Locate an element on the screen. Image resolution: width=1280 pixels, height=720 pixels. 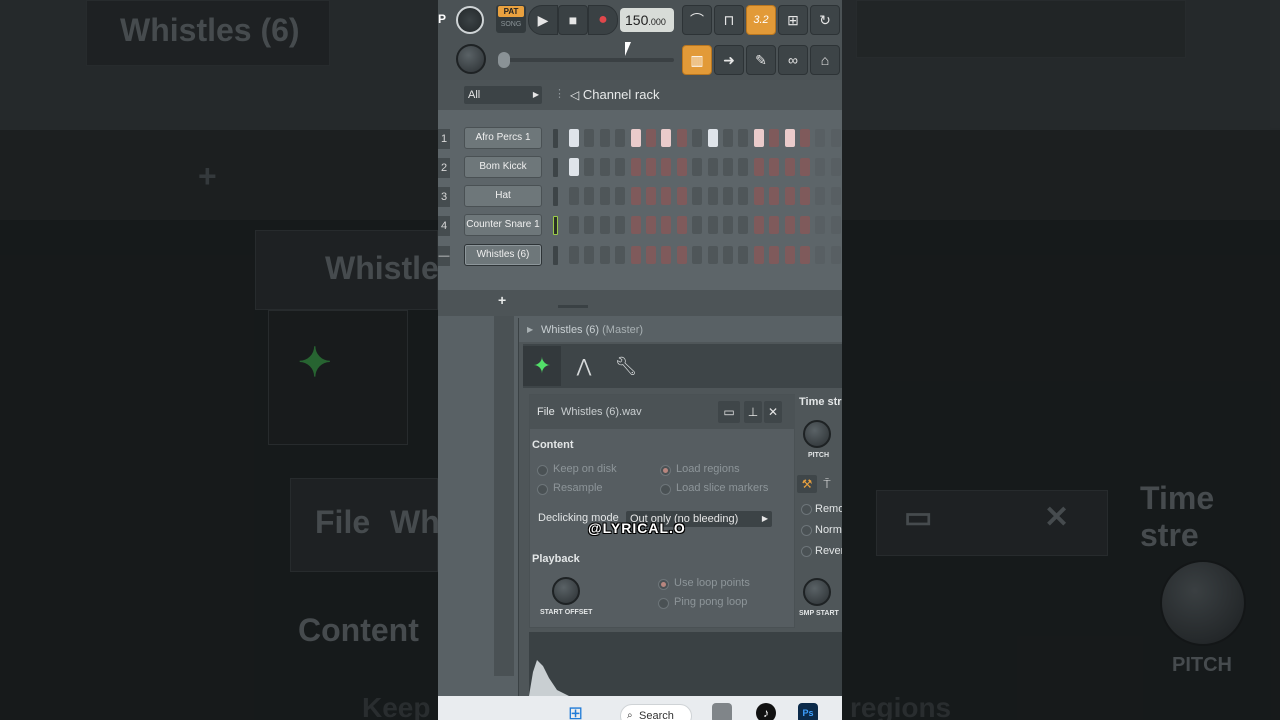
wait-input-button: ⊓ is located at coordinates (729, 20).